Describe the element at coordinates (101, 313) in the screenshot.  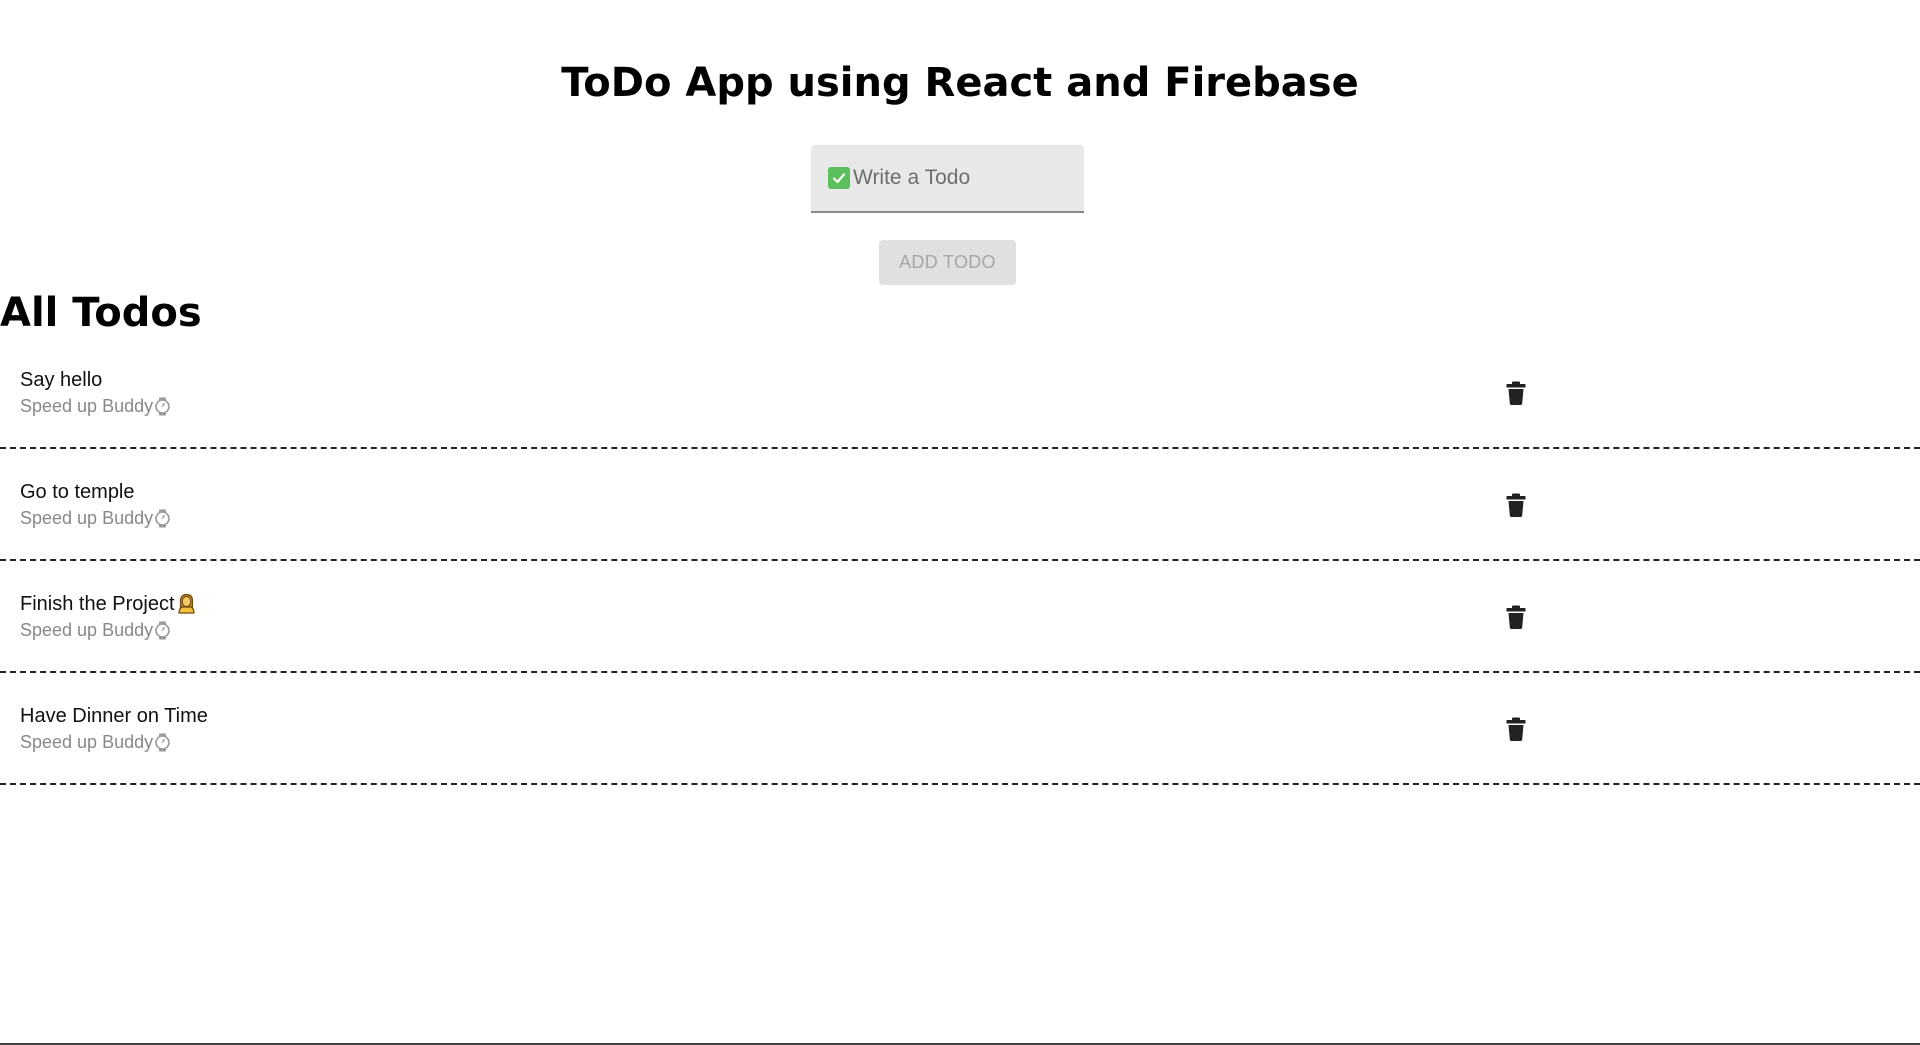
I see `section-title: All Todos` at that location.